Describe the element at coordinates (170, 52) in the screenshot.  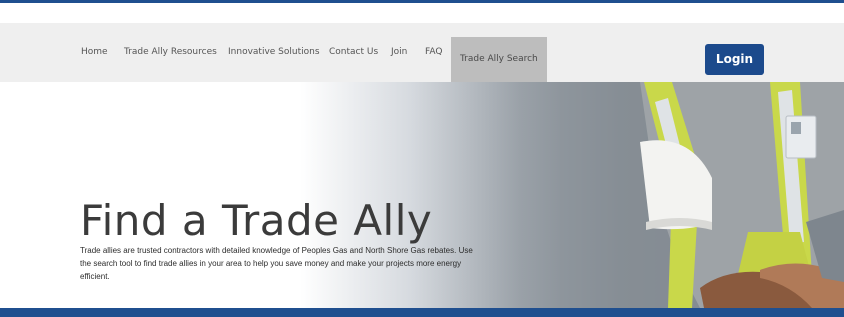
I see `nav-item-trade-ally-resources: Trade Ally Resources` at that location.